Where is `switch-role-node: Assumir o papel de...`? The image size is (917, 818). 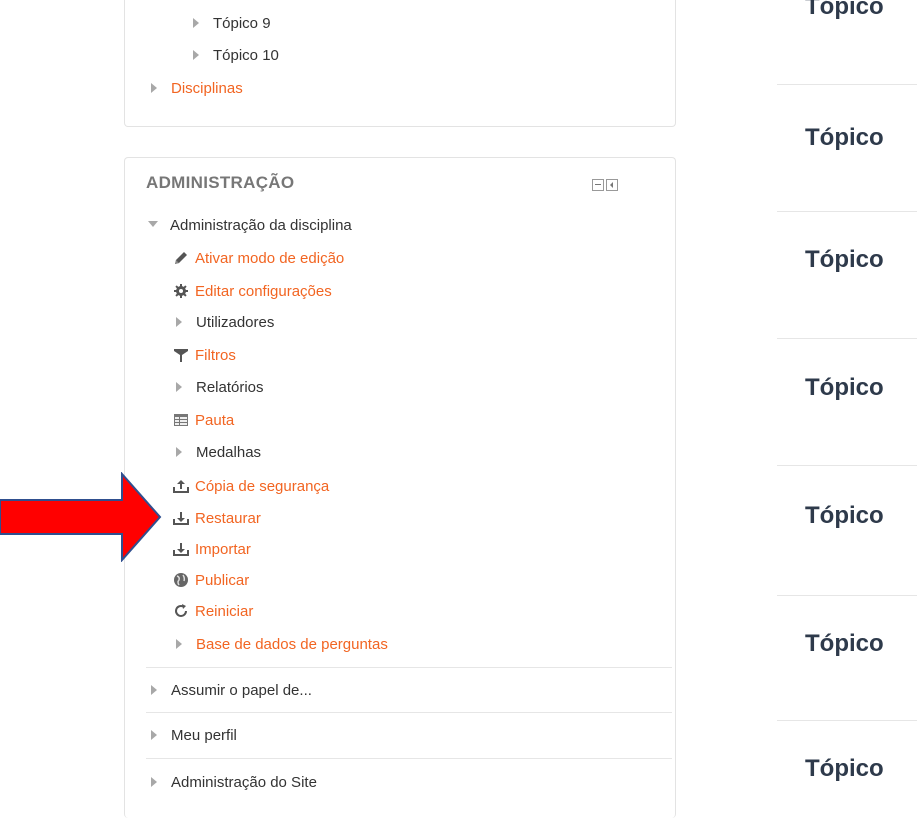 switch-role-node: Assumir o papel de... is located at coordinates (231, 691).